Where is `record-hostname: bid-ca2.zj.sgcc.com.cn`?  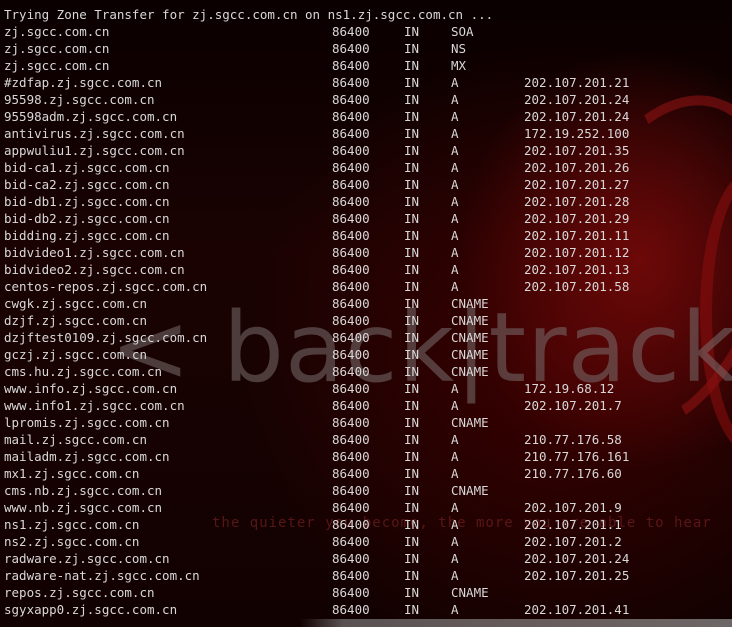 record-hostname: bid-ca2.zj.sgcc.com.cn is located at coordinates (87, 184).